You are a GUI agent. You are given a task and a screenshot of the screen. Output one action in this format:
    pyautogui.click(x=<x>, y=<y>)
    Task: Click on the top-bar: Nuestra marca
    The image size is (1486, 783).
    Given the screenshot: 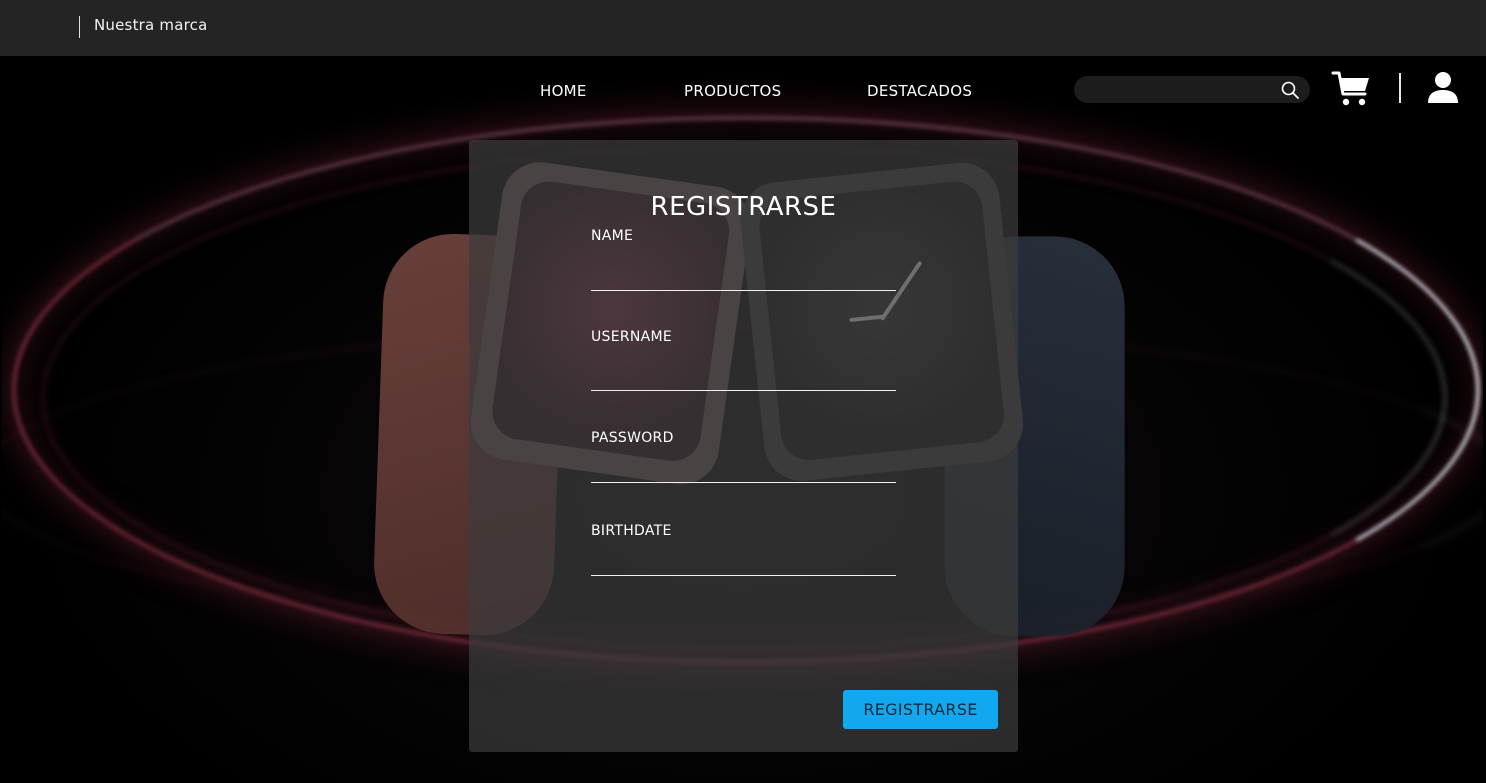 What is the action you would take?
    pyautogui.click(x=743, y=28)
    